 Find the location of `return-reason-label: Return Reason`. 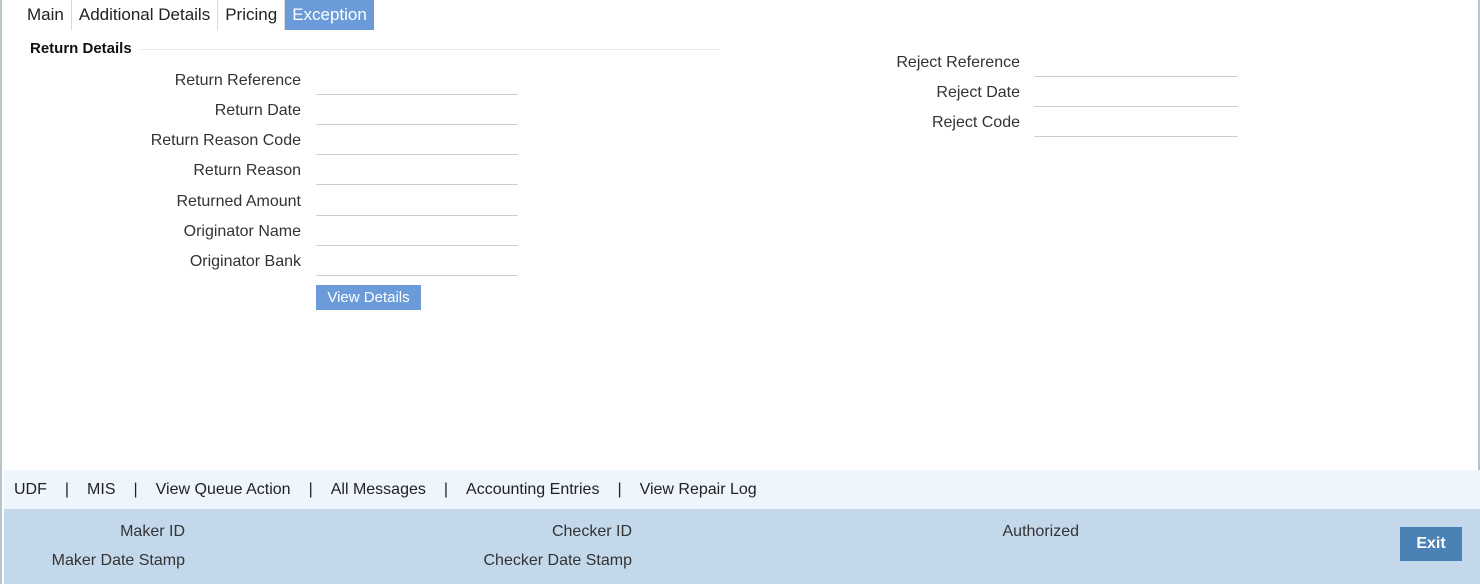

return-reason-label: Return Reason is located at coordinates (247, 170).